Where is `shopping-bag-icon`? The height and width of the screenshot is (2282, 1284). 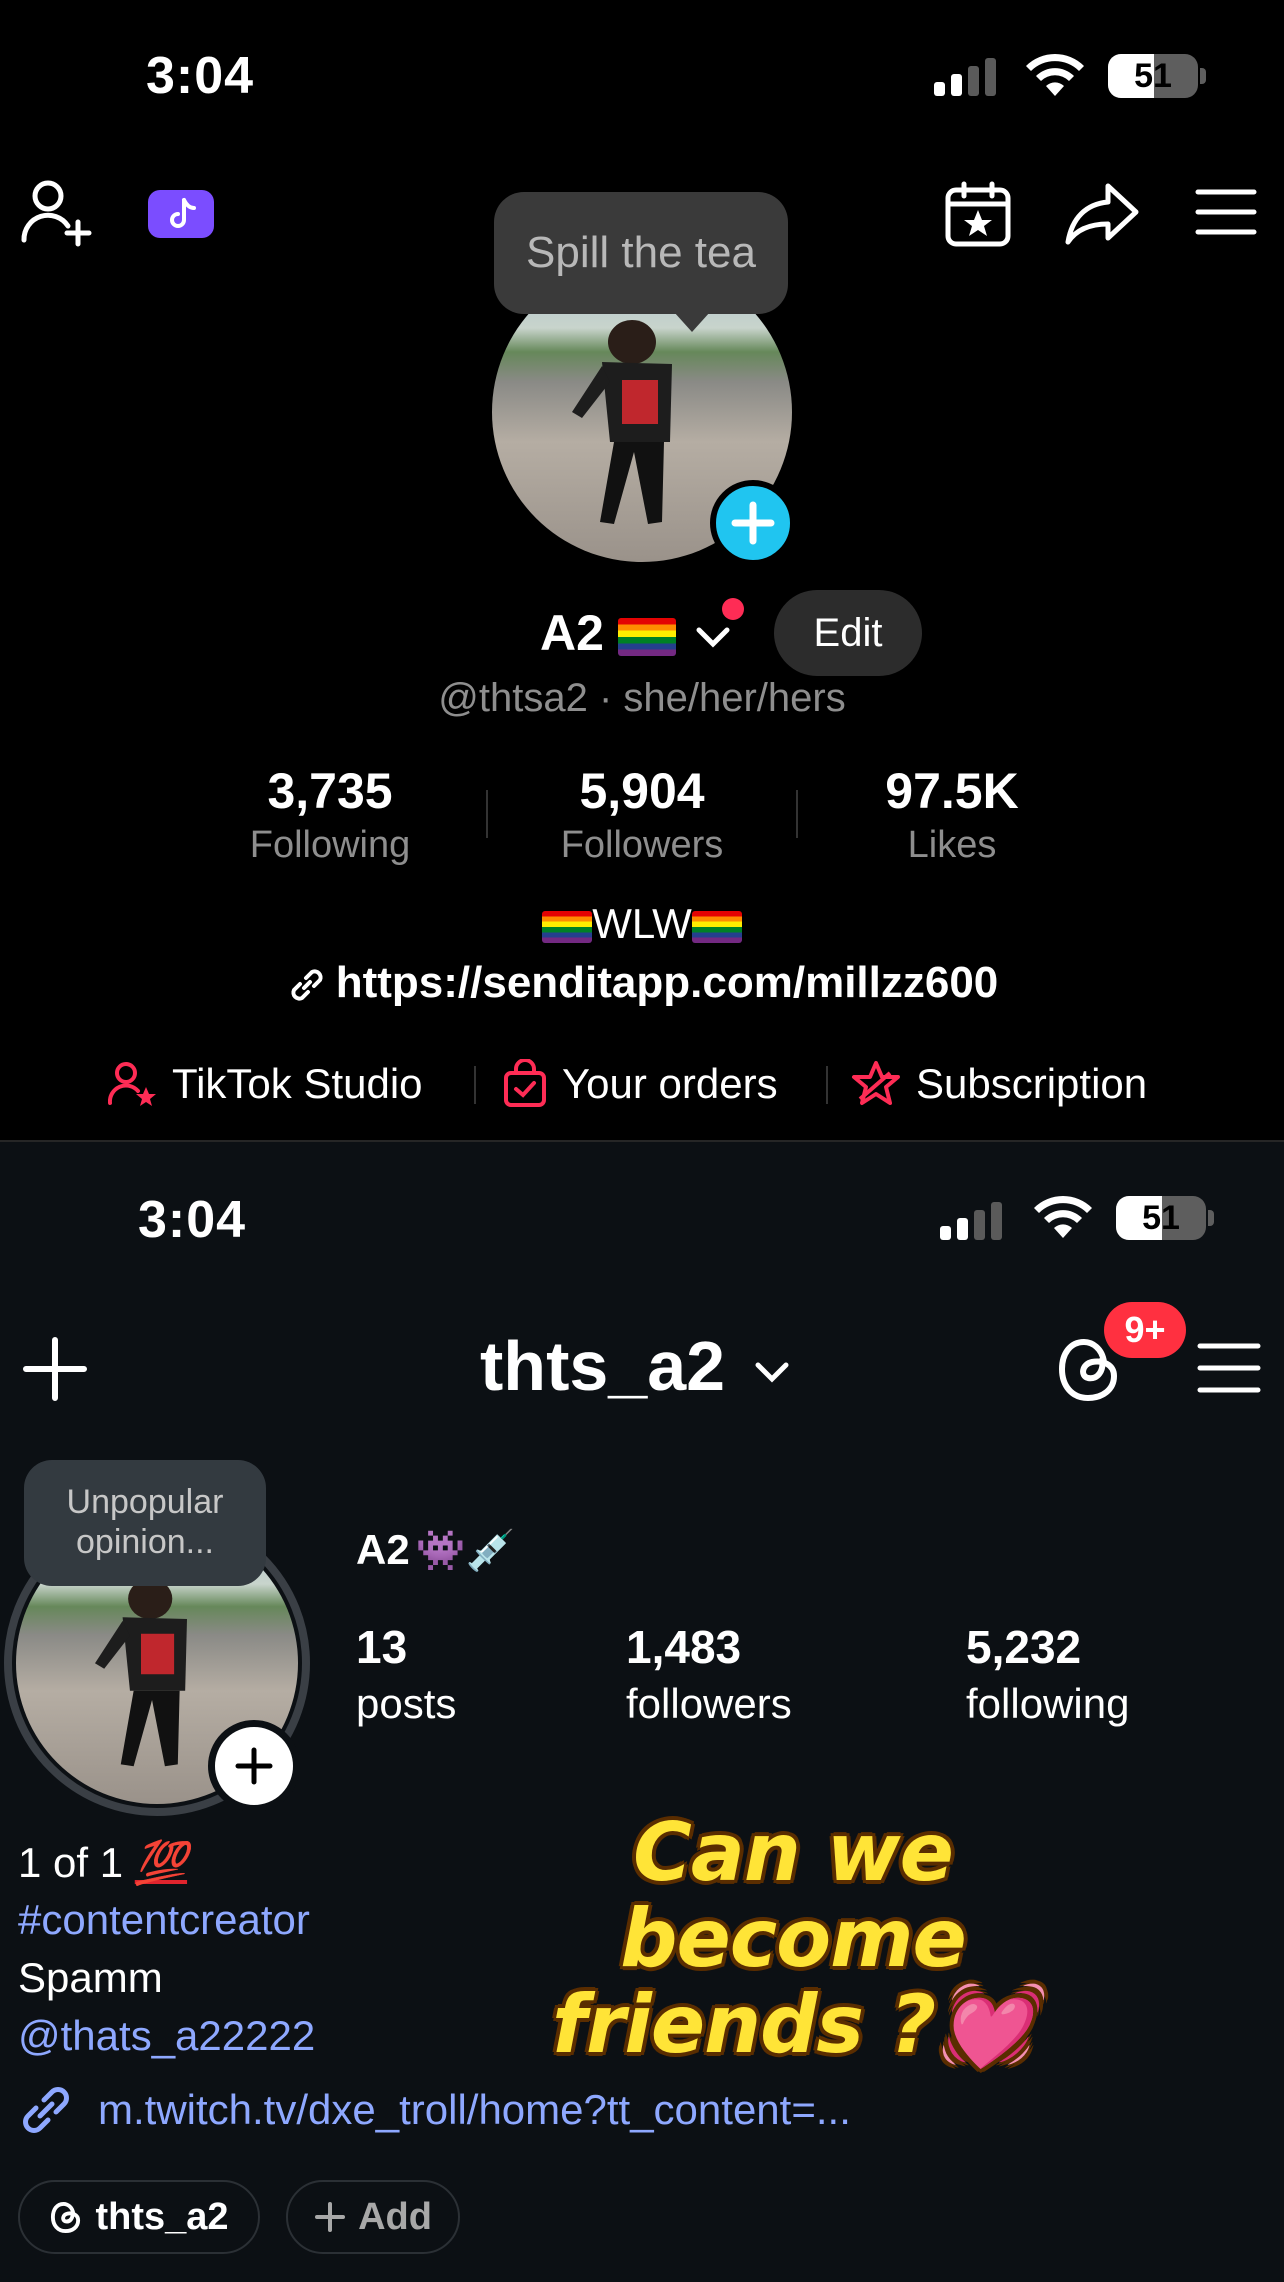
shopping-bag-icon is located at coordinates (525, 1083).